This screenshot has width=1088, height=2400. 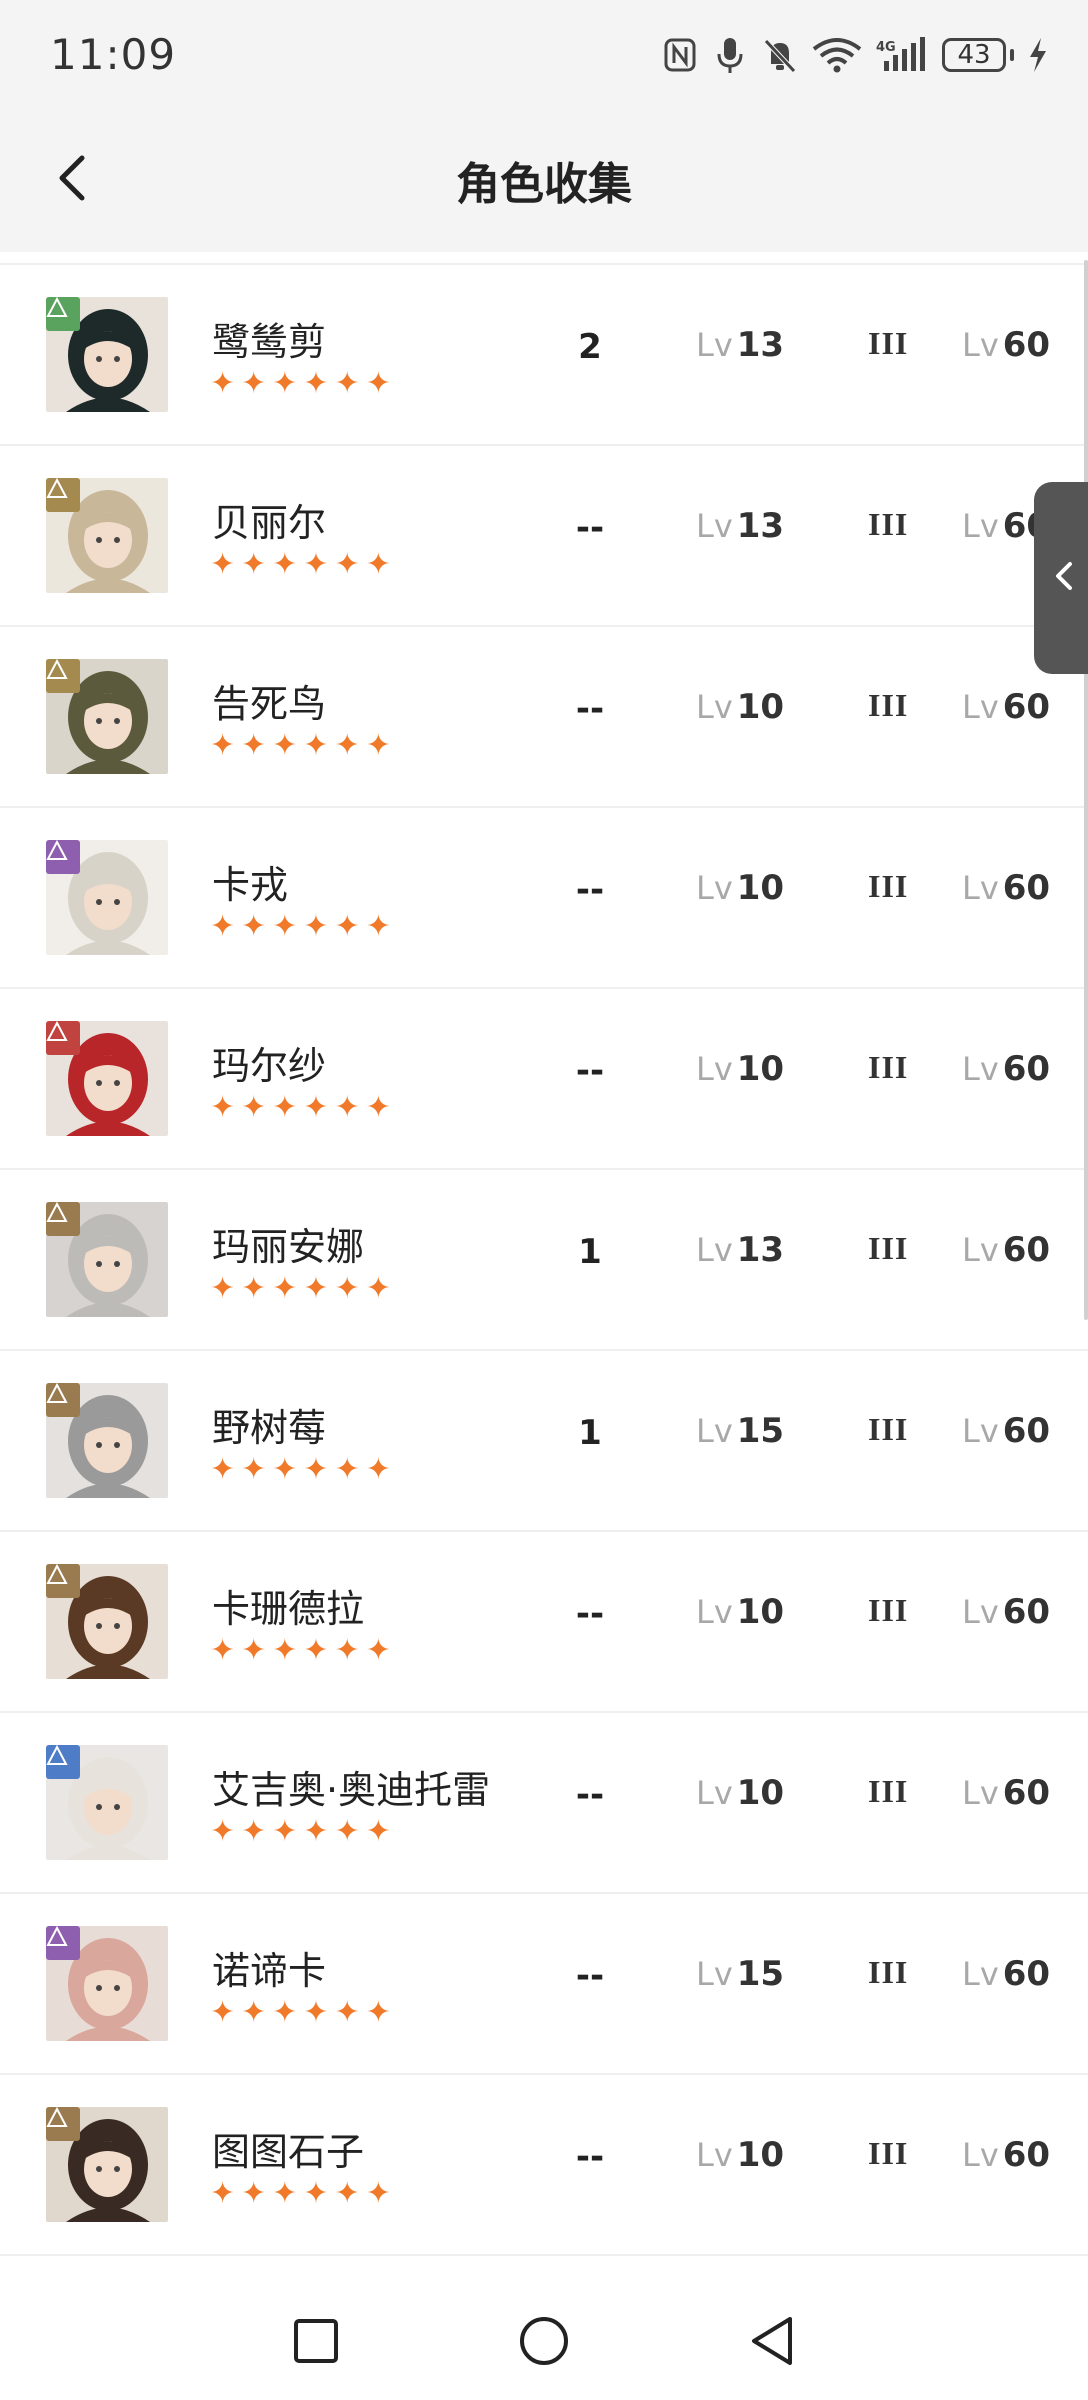 I want to click on character-row: 鹭鸶剪 ✦ ✦ ✦ ✦ ✦ ✦ 2 Lv 13 III Lv 60, so click(x=544, y=353).